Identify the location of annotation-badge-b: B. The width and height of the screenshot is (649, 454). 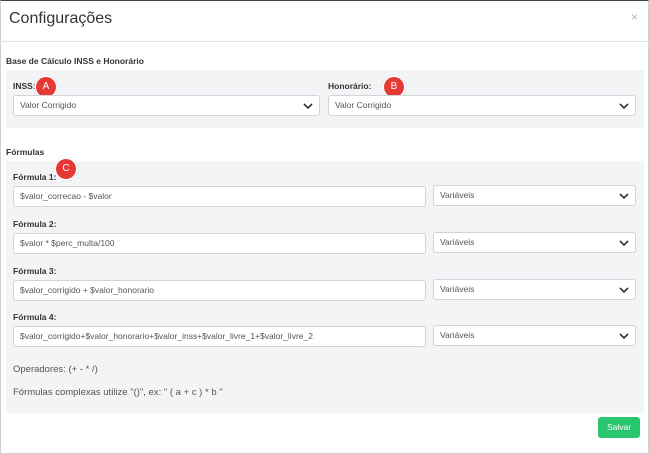
(394, 87).